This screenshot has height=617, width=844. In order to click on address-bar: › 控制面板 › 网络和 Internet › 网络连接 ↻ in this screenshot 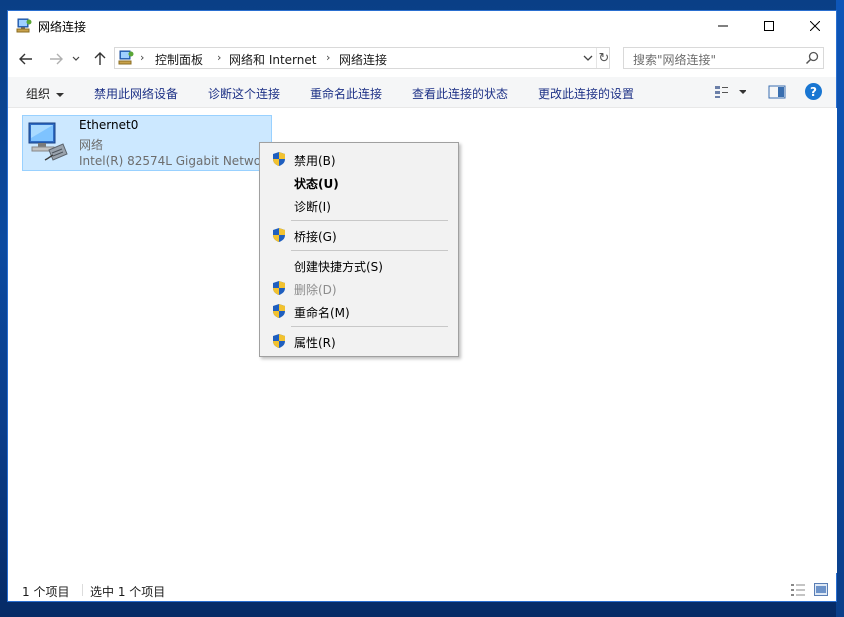, I will do `click(362, 58)`.